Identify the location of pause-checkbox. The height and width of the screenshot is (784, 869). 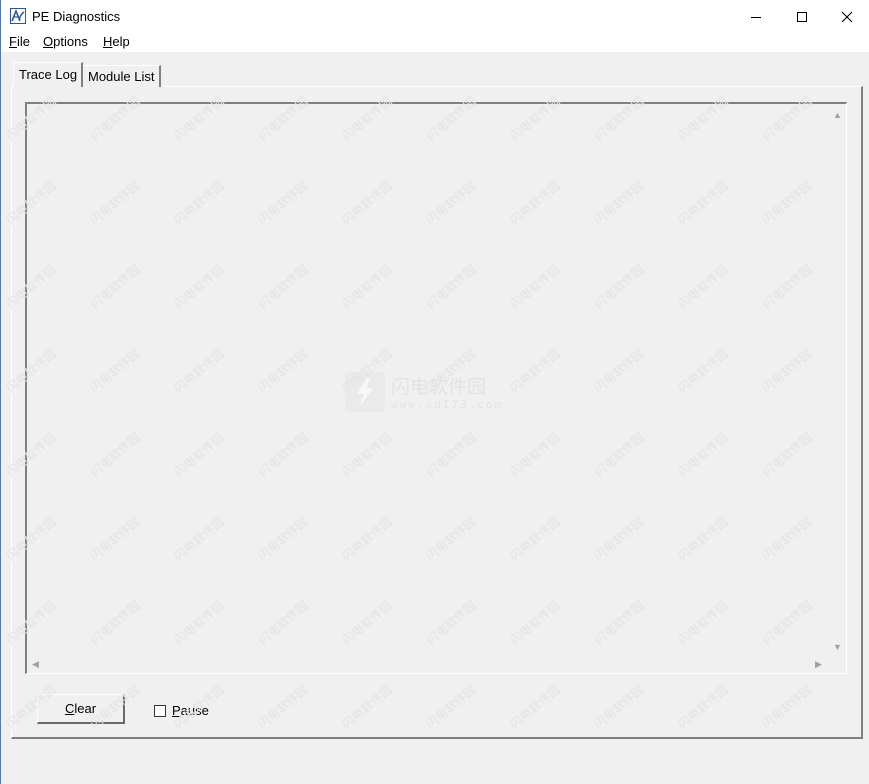
(160, 711).